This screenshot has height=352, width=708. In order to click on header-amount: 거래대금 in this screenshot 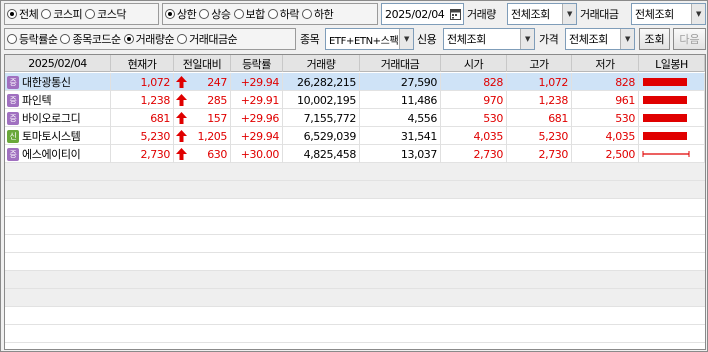, I will do `click(400, 63)`.